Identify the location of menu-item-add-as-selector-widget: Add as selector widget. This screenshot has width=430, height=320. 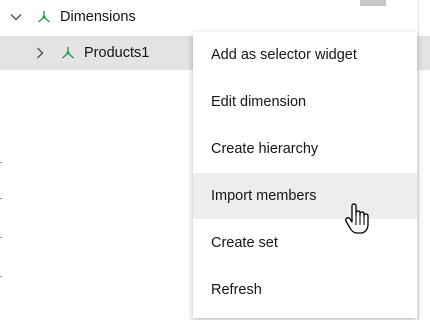
(305, 55).